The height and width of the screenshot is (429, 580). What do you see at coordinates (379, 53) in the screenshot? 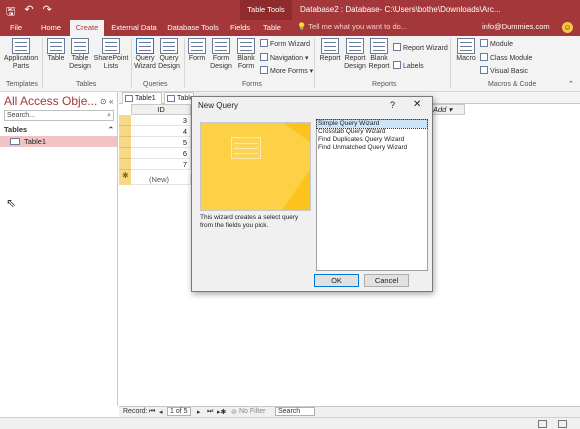
I see `blank-report-button: Blank Report` at bounding box center [379, 53].